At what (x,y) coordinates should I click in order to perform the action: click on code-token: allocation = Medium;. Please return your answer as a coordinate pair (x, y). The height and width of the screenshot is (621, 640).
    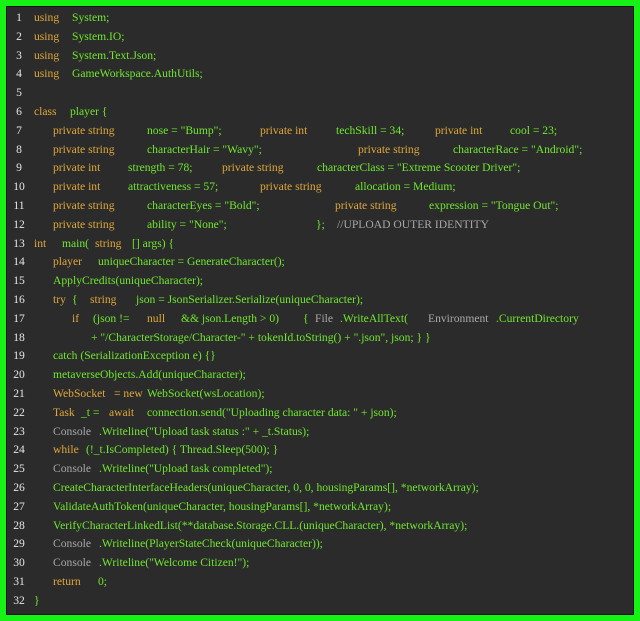
    Looking at the image, I should click on (405, 187).